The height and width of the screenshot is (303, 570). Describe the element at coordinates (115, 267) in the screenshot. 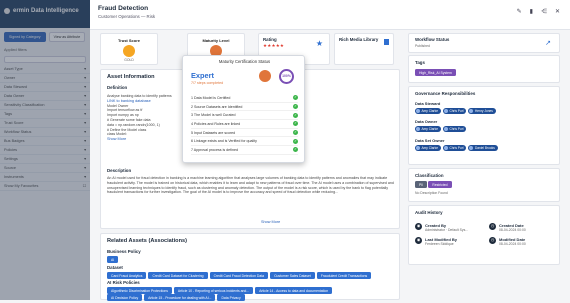

I see `dataset-label: Dataset` at that location.